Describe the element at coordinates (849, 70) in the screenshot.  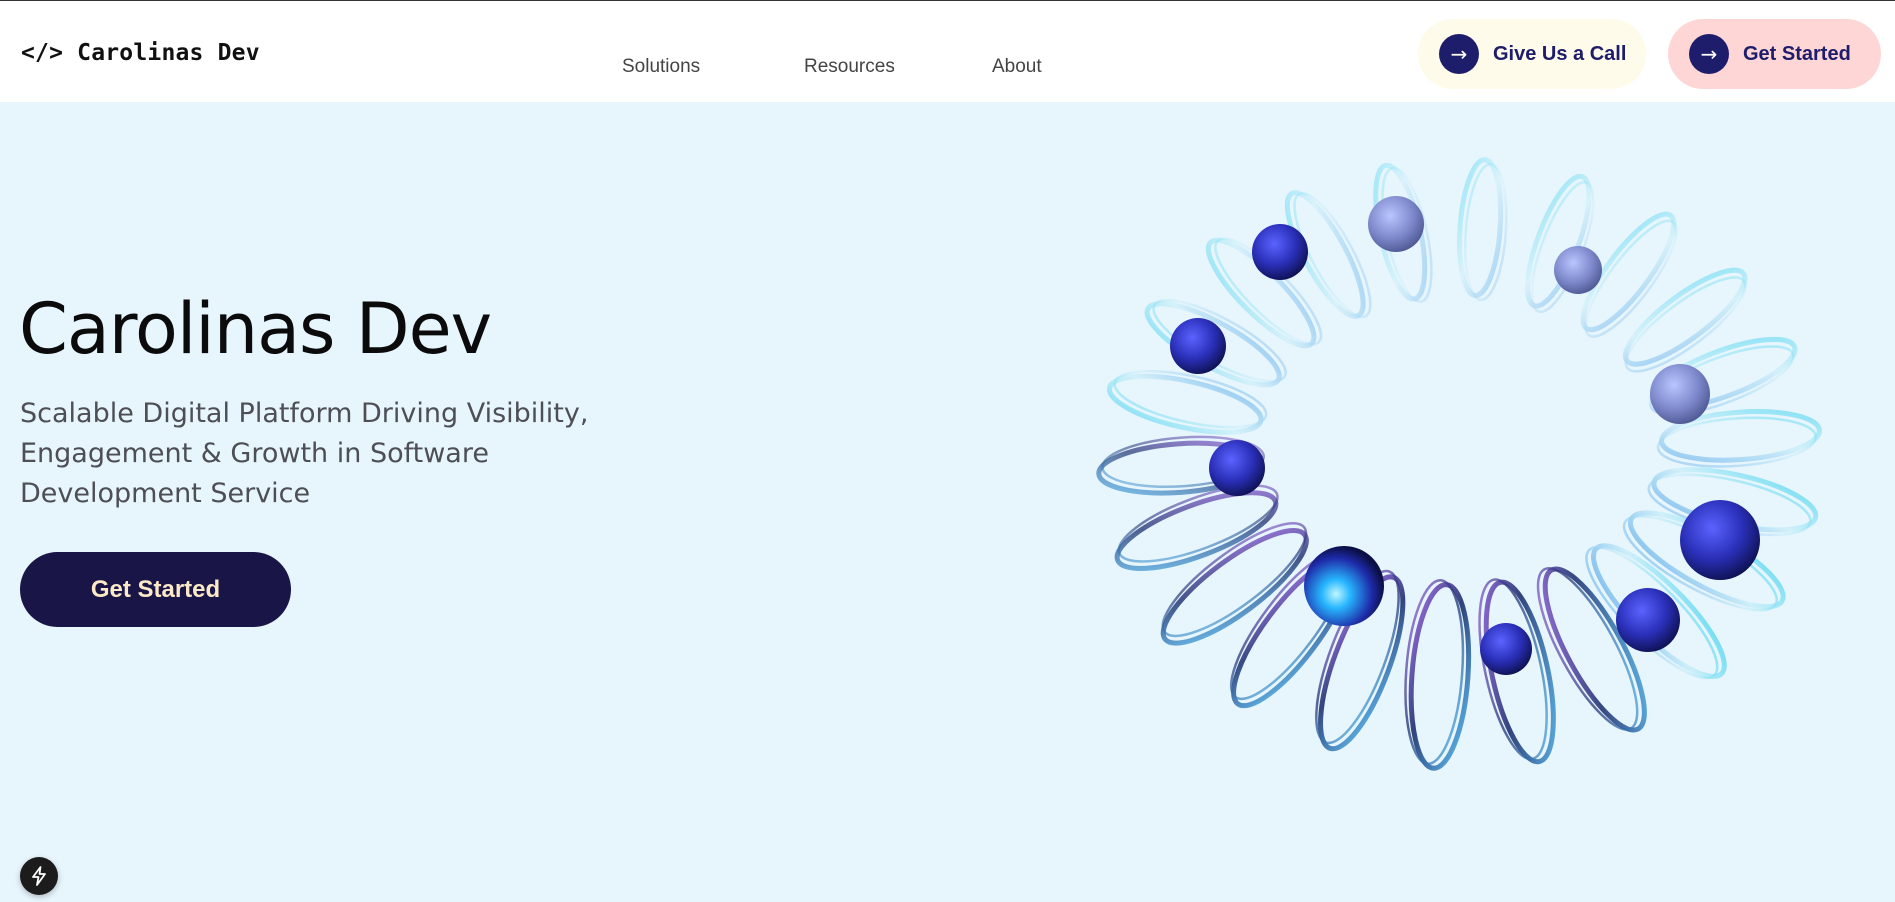
I see `nav-item-resources: Resources` at that location.